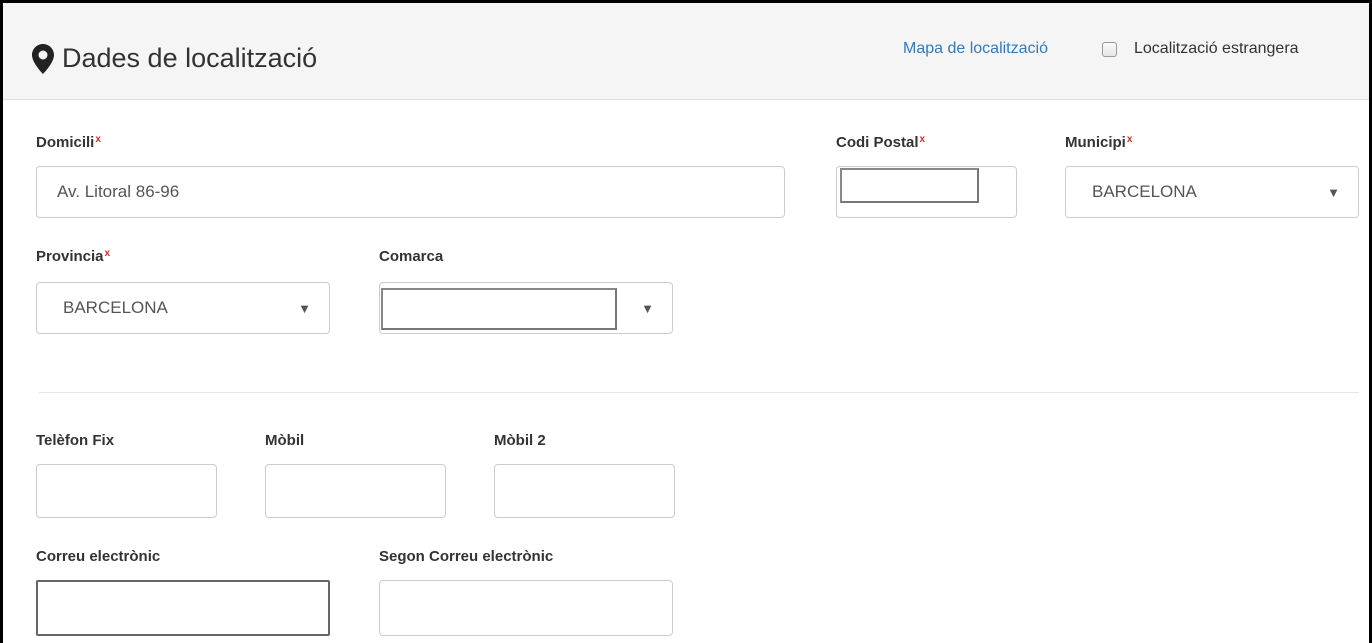 This screenshot has width=1372, height=643. I want to click on foreign-location-checkbox, so click(1109, 49).